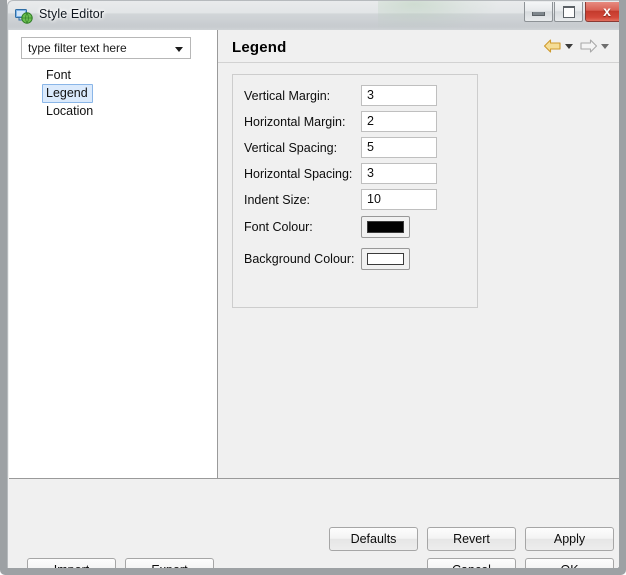  I want to click on field-row-vertical-margin: Vertical Margin: 3, so click(356, 98).